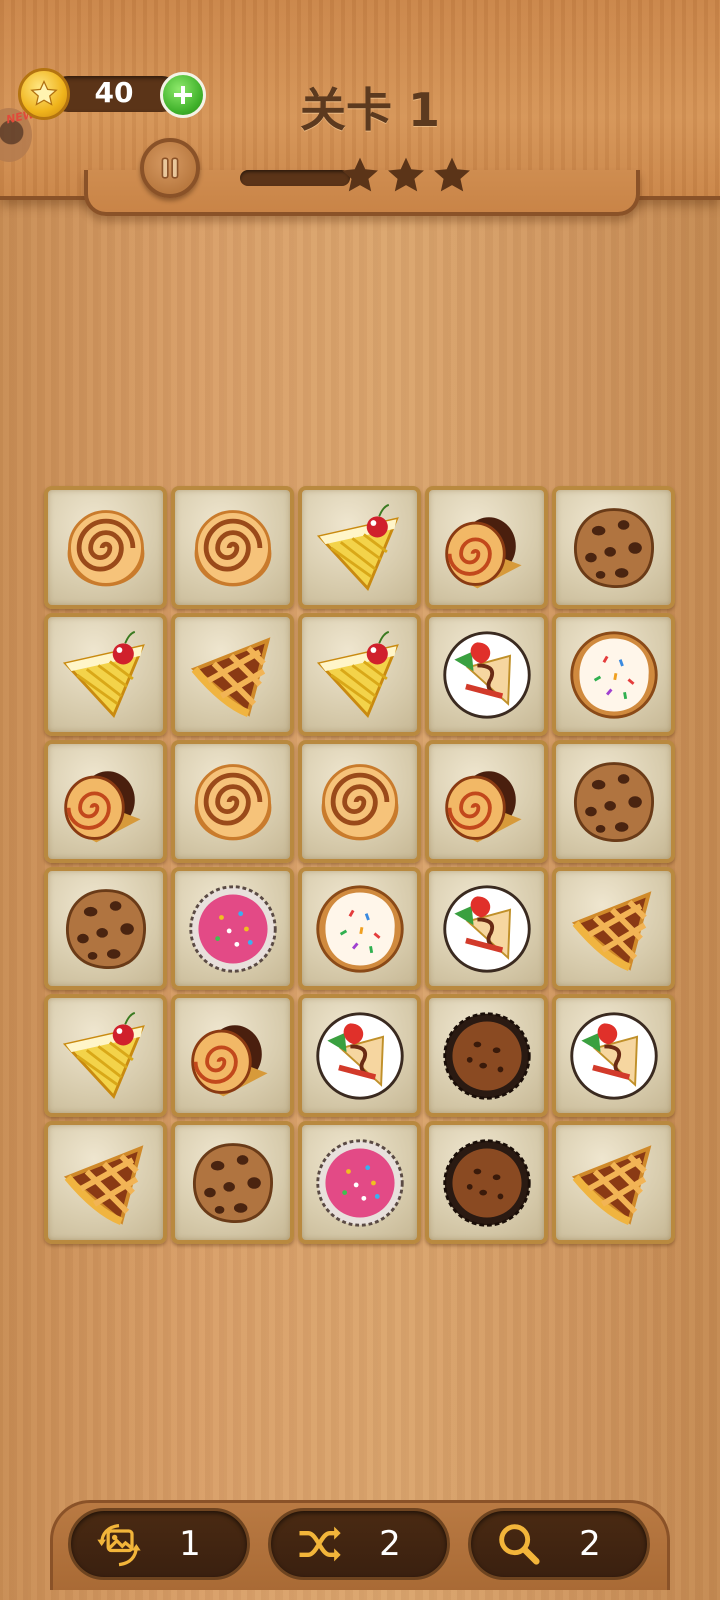  What do you see at coordinates (590, 1544) in the screenshot?
I see `hint-powerup-count: 2` at bounding box center [590, 1544].